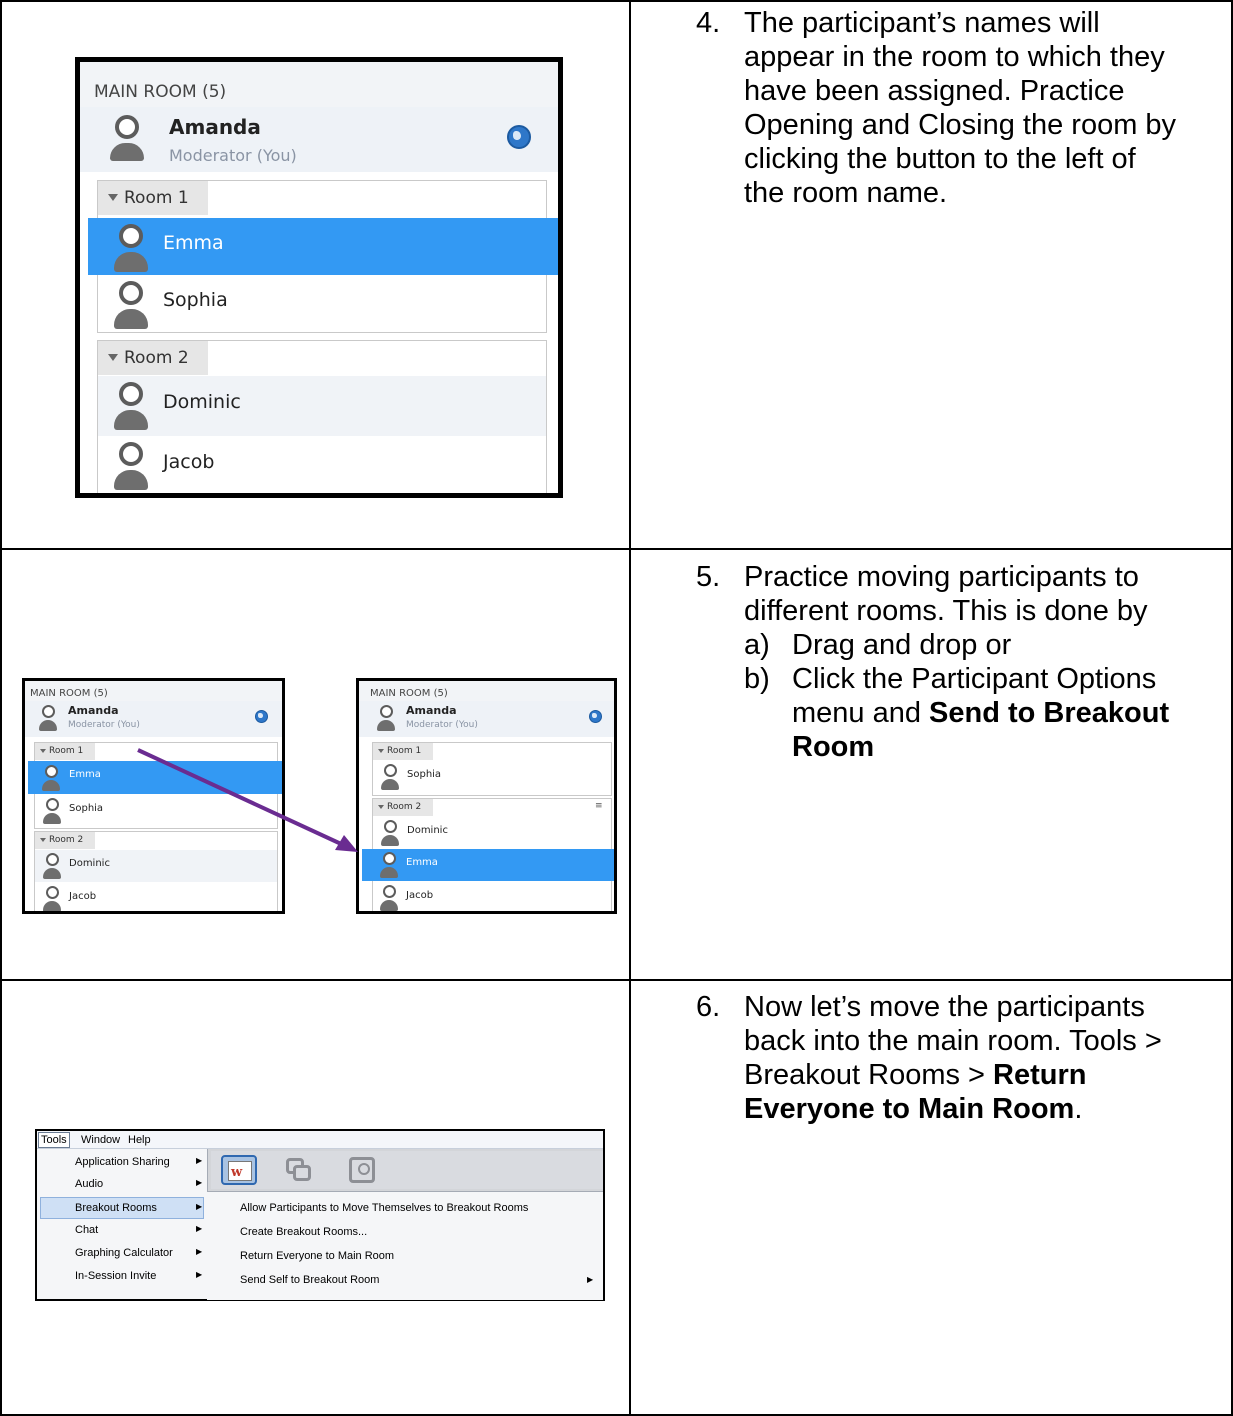 The image size is (1233, 1416). Describe the element at coordinates (708, 23) in the screenshot. I see `step-4-number: 4.` at that location.